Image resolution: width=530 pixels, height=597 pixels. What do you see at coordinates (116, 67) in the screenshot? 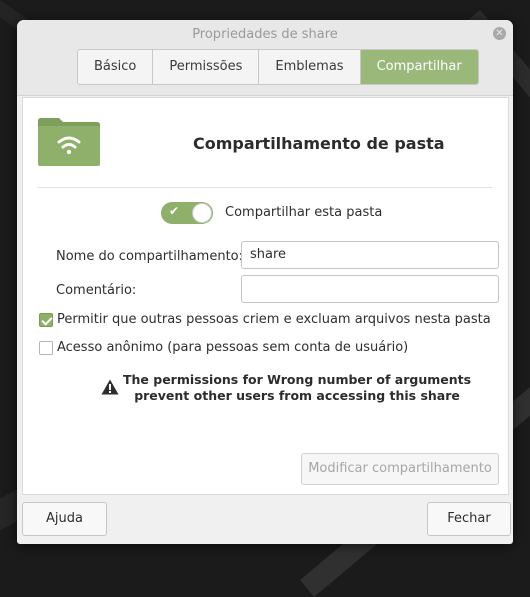
I see `tab-basic: Básico` at bounding box center [116, 67].